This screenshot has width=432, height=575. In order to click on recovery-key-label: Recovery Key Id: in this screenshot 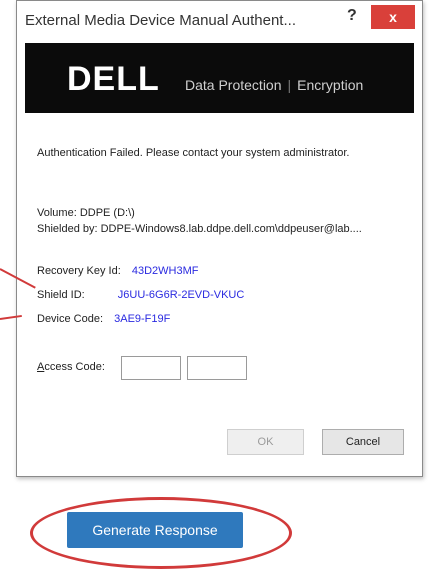, I will do `click(79, 271)`.